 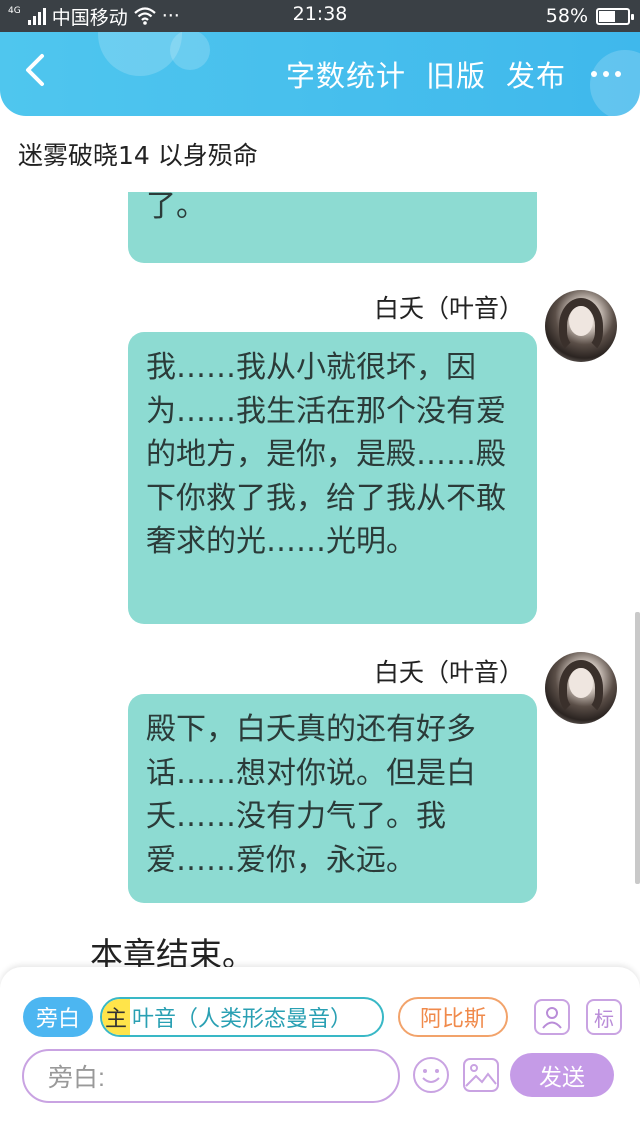 I want to click on main-character-chip: 主 叶音（人类形态曼音）, so click(x=242, y=1017).